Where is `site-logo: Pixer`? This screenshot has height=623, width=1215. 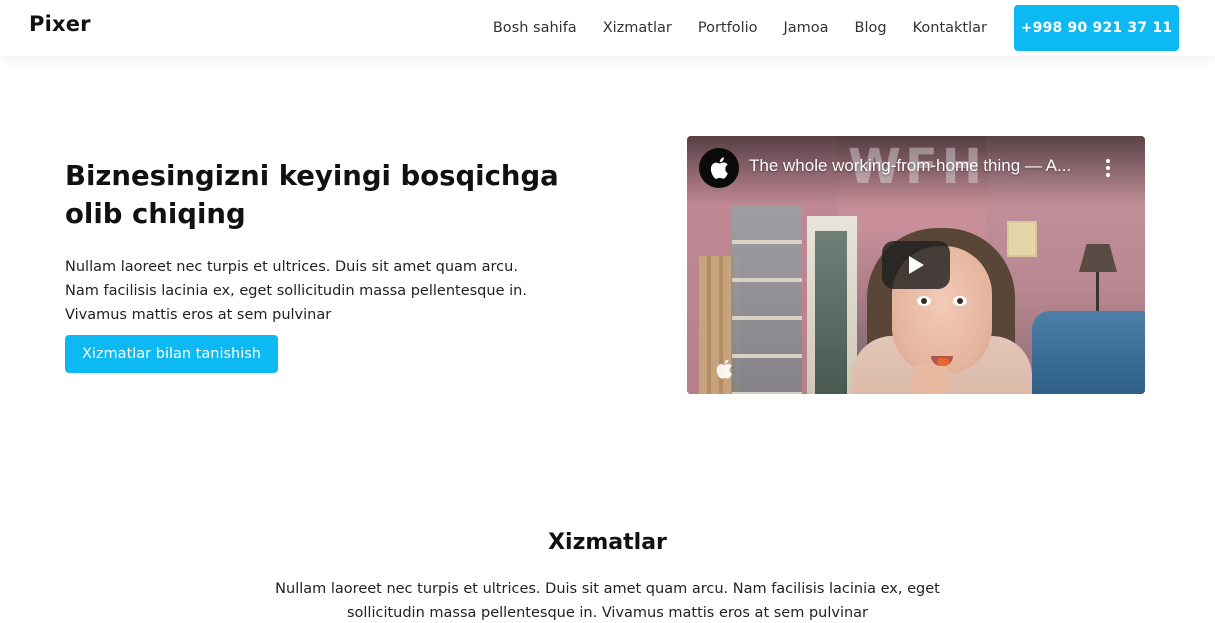 site-logo: Pixer is located at coordinates (60, 24).